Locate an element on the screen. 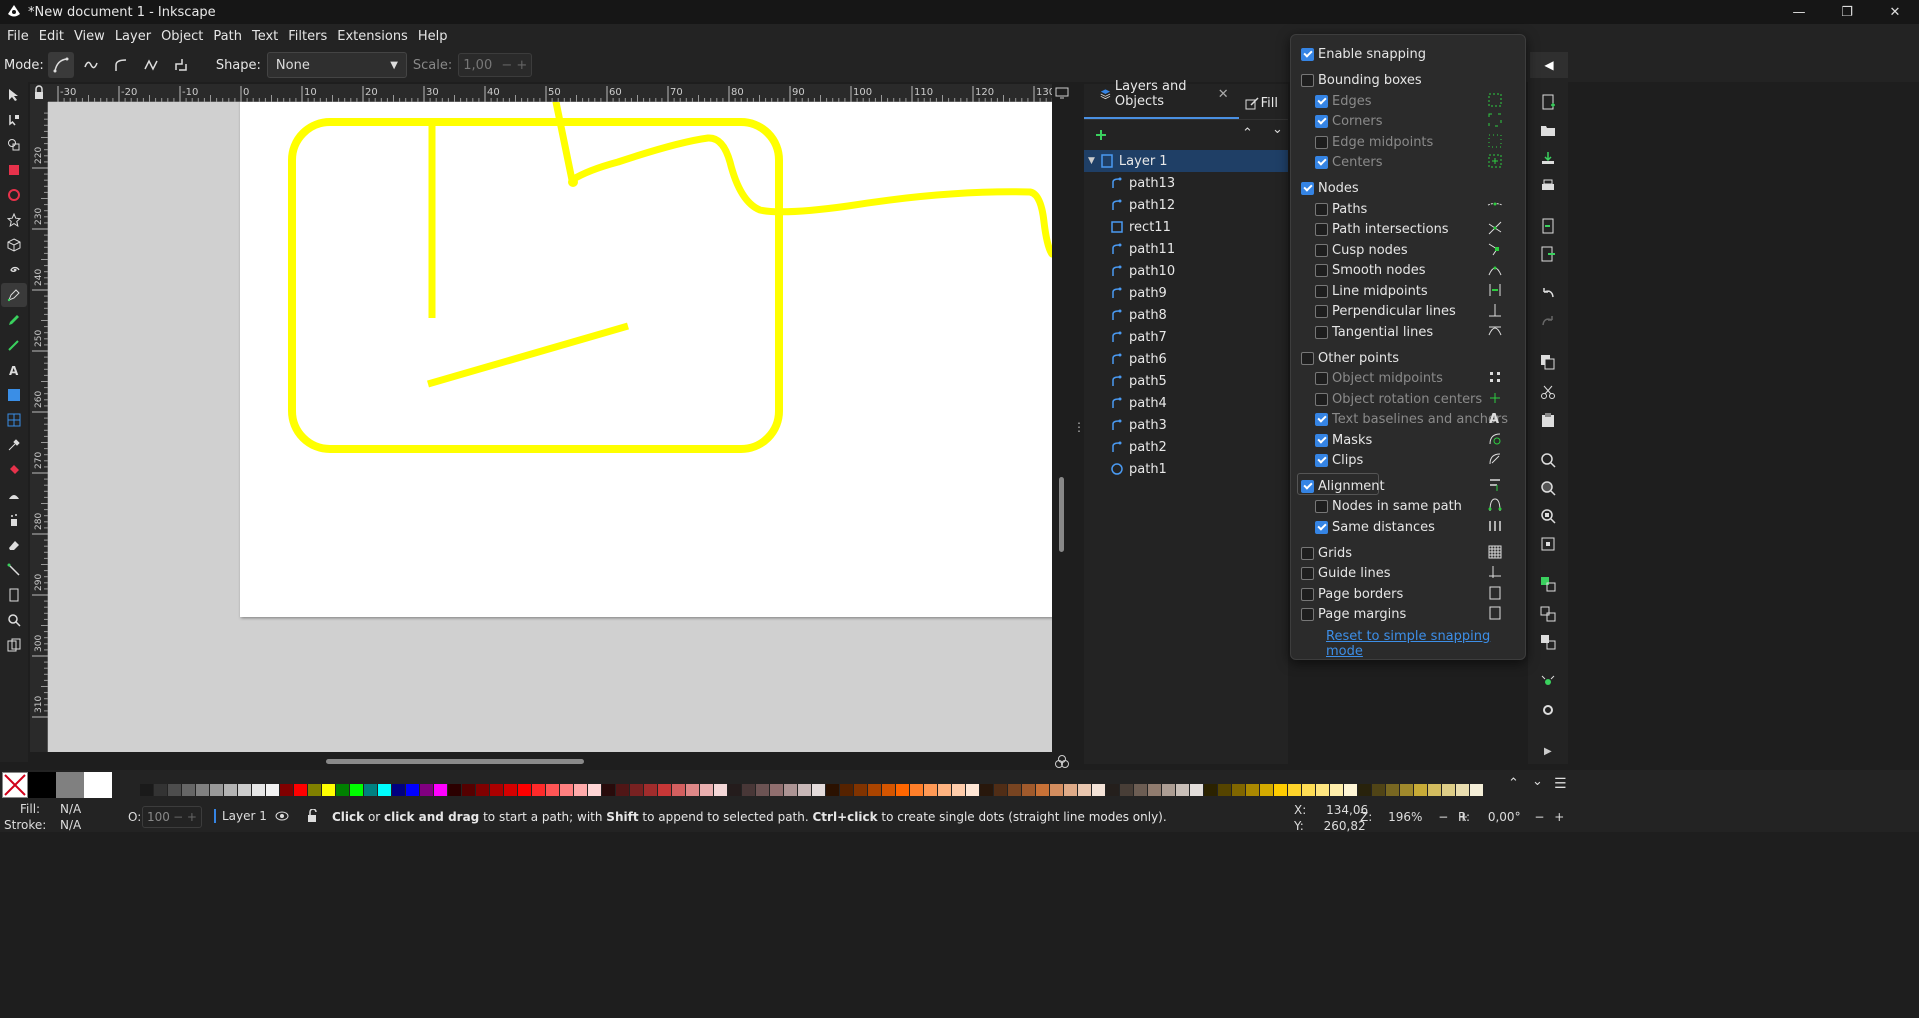 This screenshot has width=1919, height=1018. enable-snapping-checkbox is located at coordinates (1307, 54).